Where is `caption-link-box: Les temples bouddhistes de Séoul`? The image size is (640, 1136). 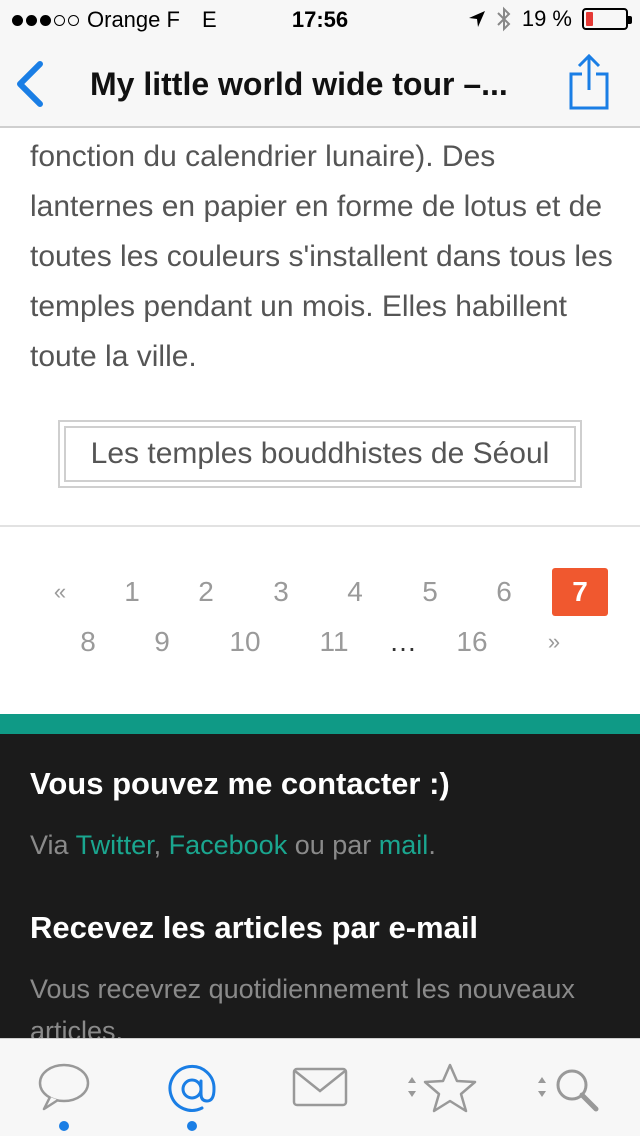
caption-link-box: Les temples bouddhistes de Séoul is located at coordinates (320, 454).